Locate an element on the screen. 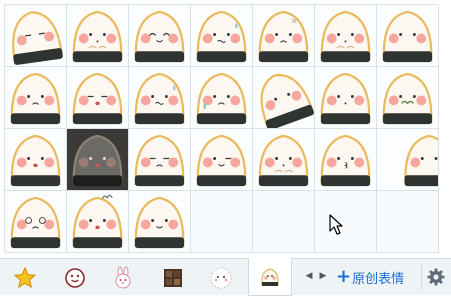 The image size is (451, 296). hands-up-sticker-icon is located at coordinates (283, 160).